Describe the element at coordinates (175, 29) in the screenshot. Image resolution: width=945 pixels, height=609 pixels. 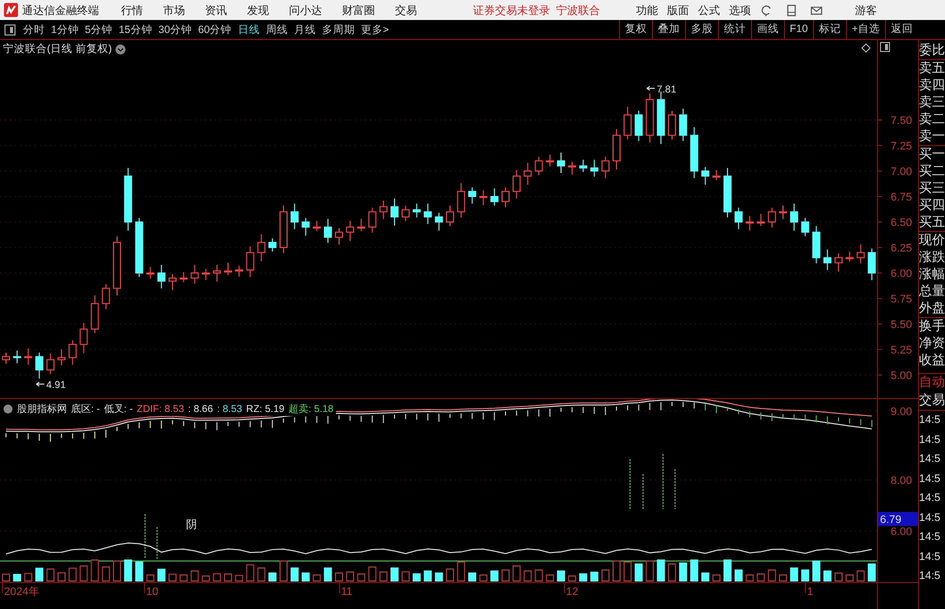
I see `period-tab: 30分钟` at that location.